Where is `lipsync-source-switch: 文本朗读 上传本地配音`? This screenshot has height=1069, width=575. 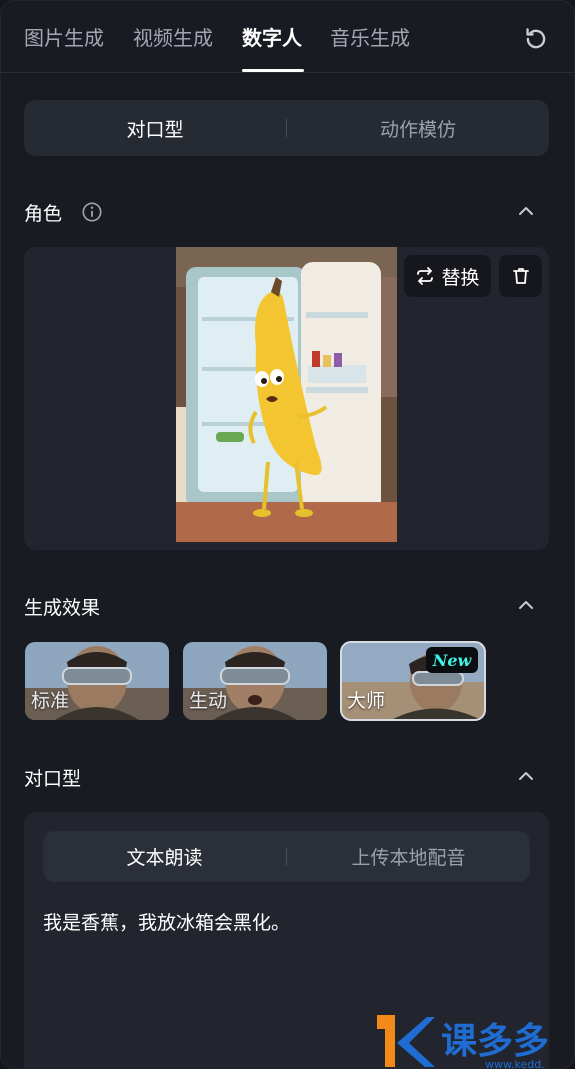
lipsync-source-switch: 文本朗读 上传本地配音 is located at coordinates (286, 856).